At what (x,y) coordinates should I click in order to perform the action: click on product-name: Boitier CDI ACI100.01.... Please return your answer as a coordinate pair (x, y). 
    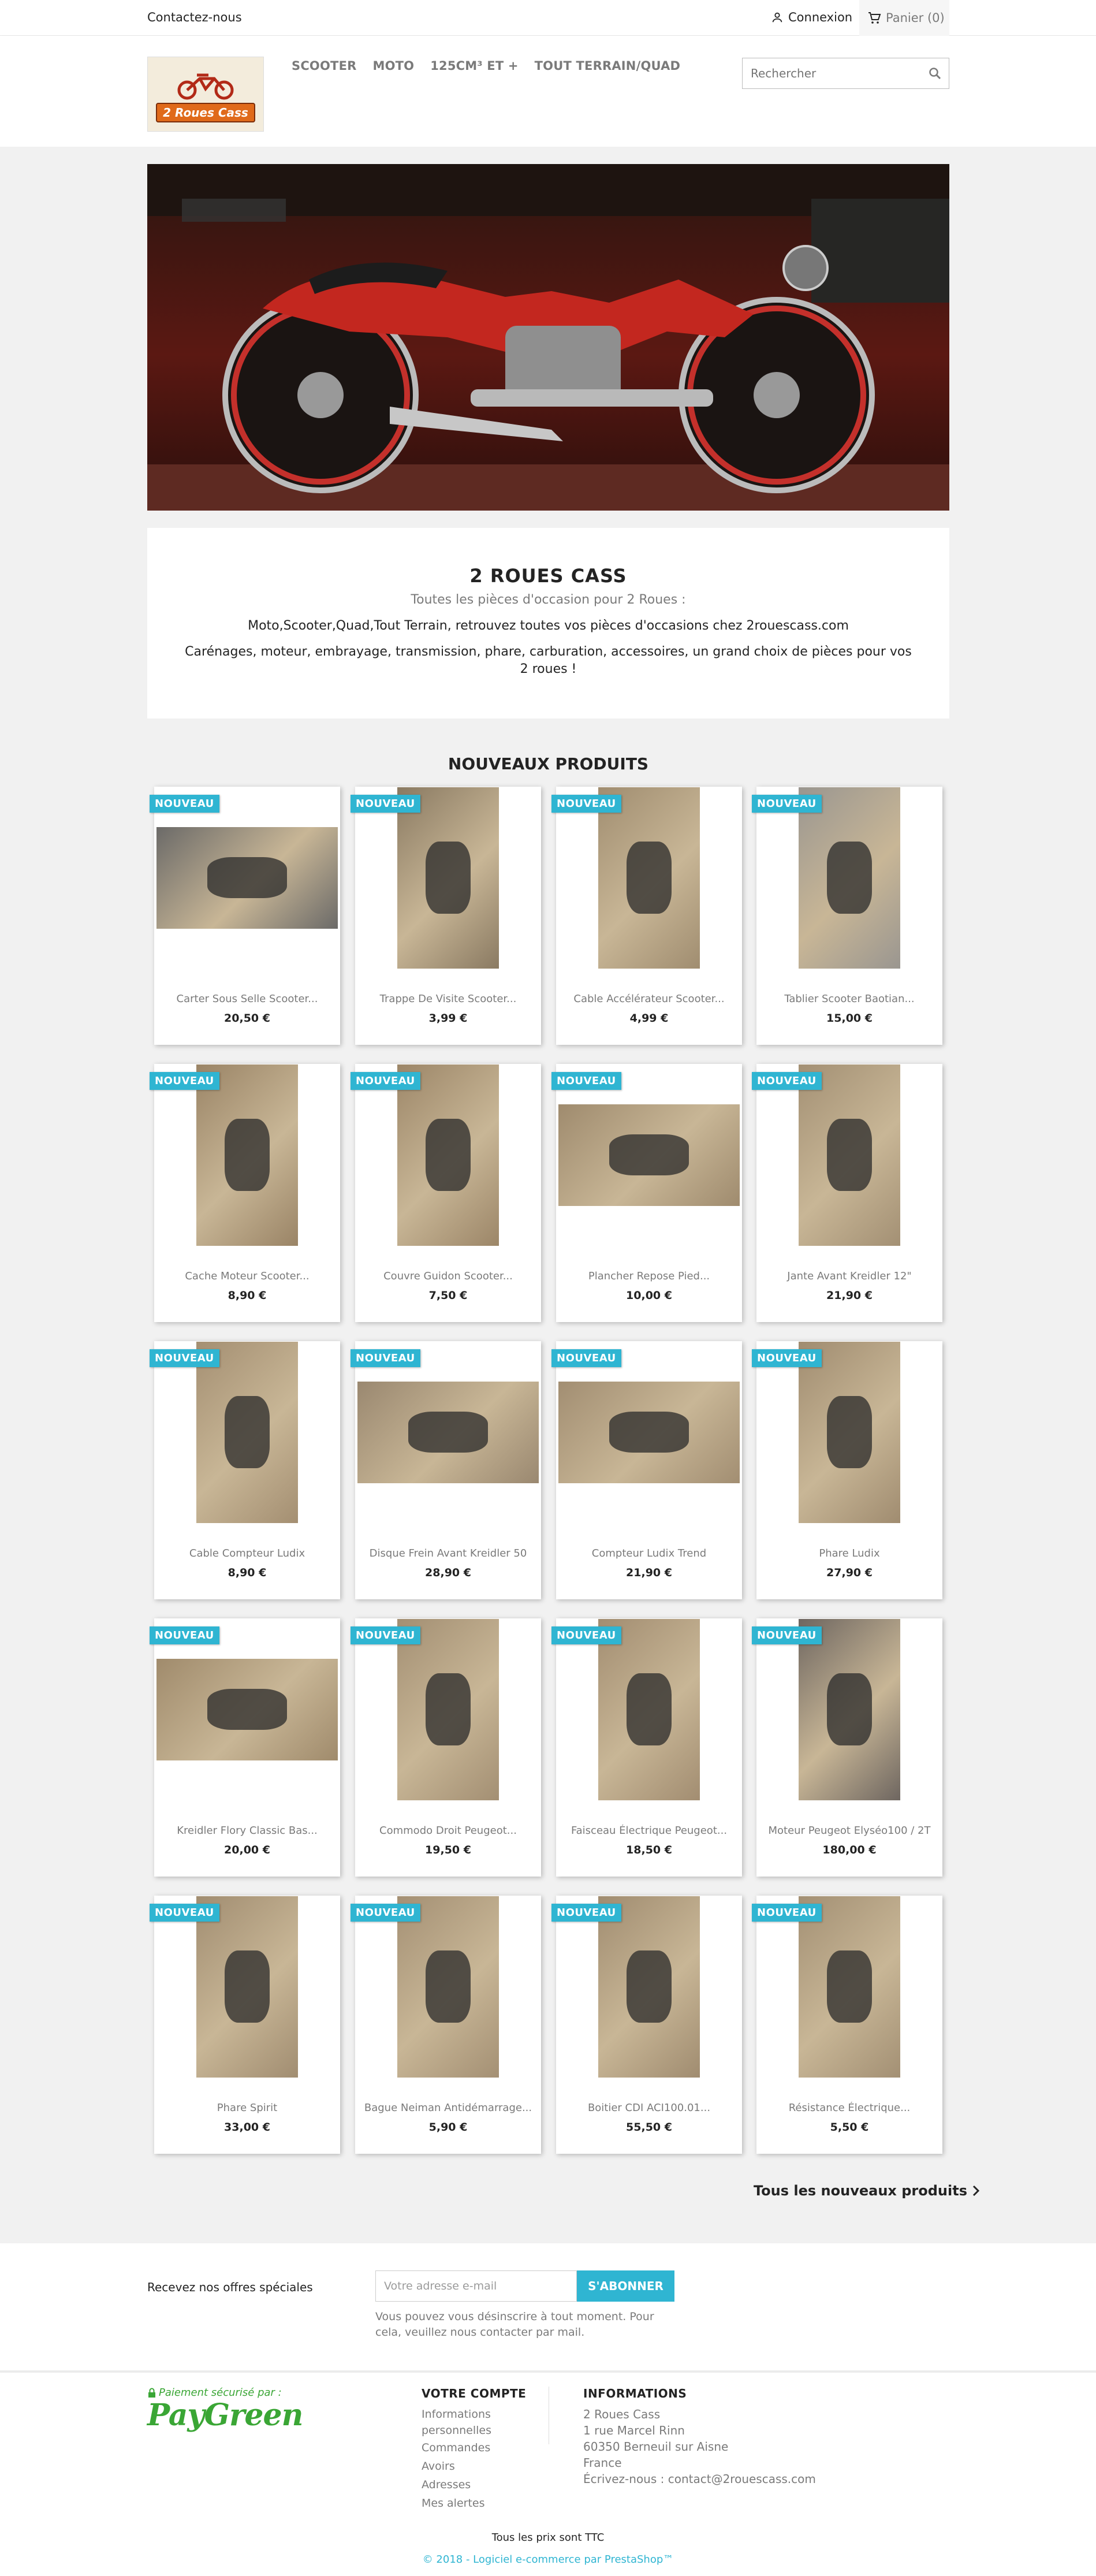
    Looking at the image, I should click on (649, 2108).